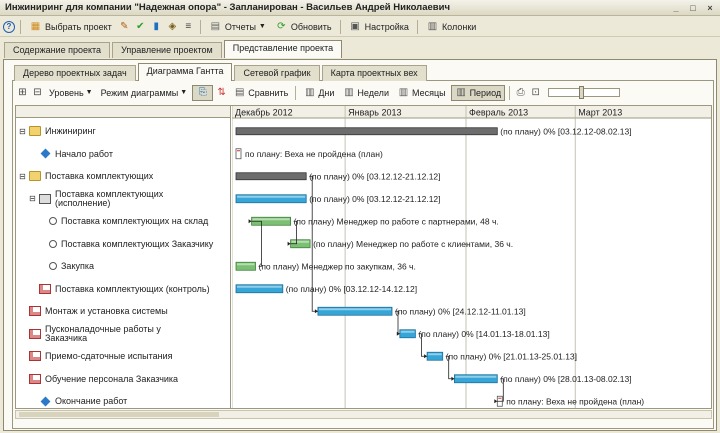 The image size is (720, 433). I want to click on task-row: ⊟ Поставка комплектующих, so click(123, 176).